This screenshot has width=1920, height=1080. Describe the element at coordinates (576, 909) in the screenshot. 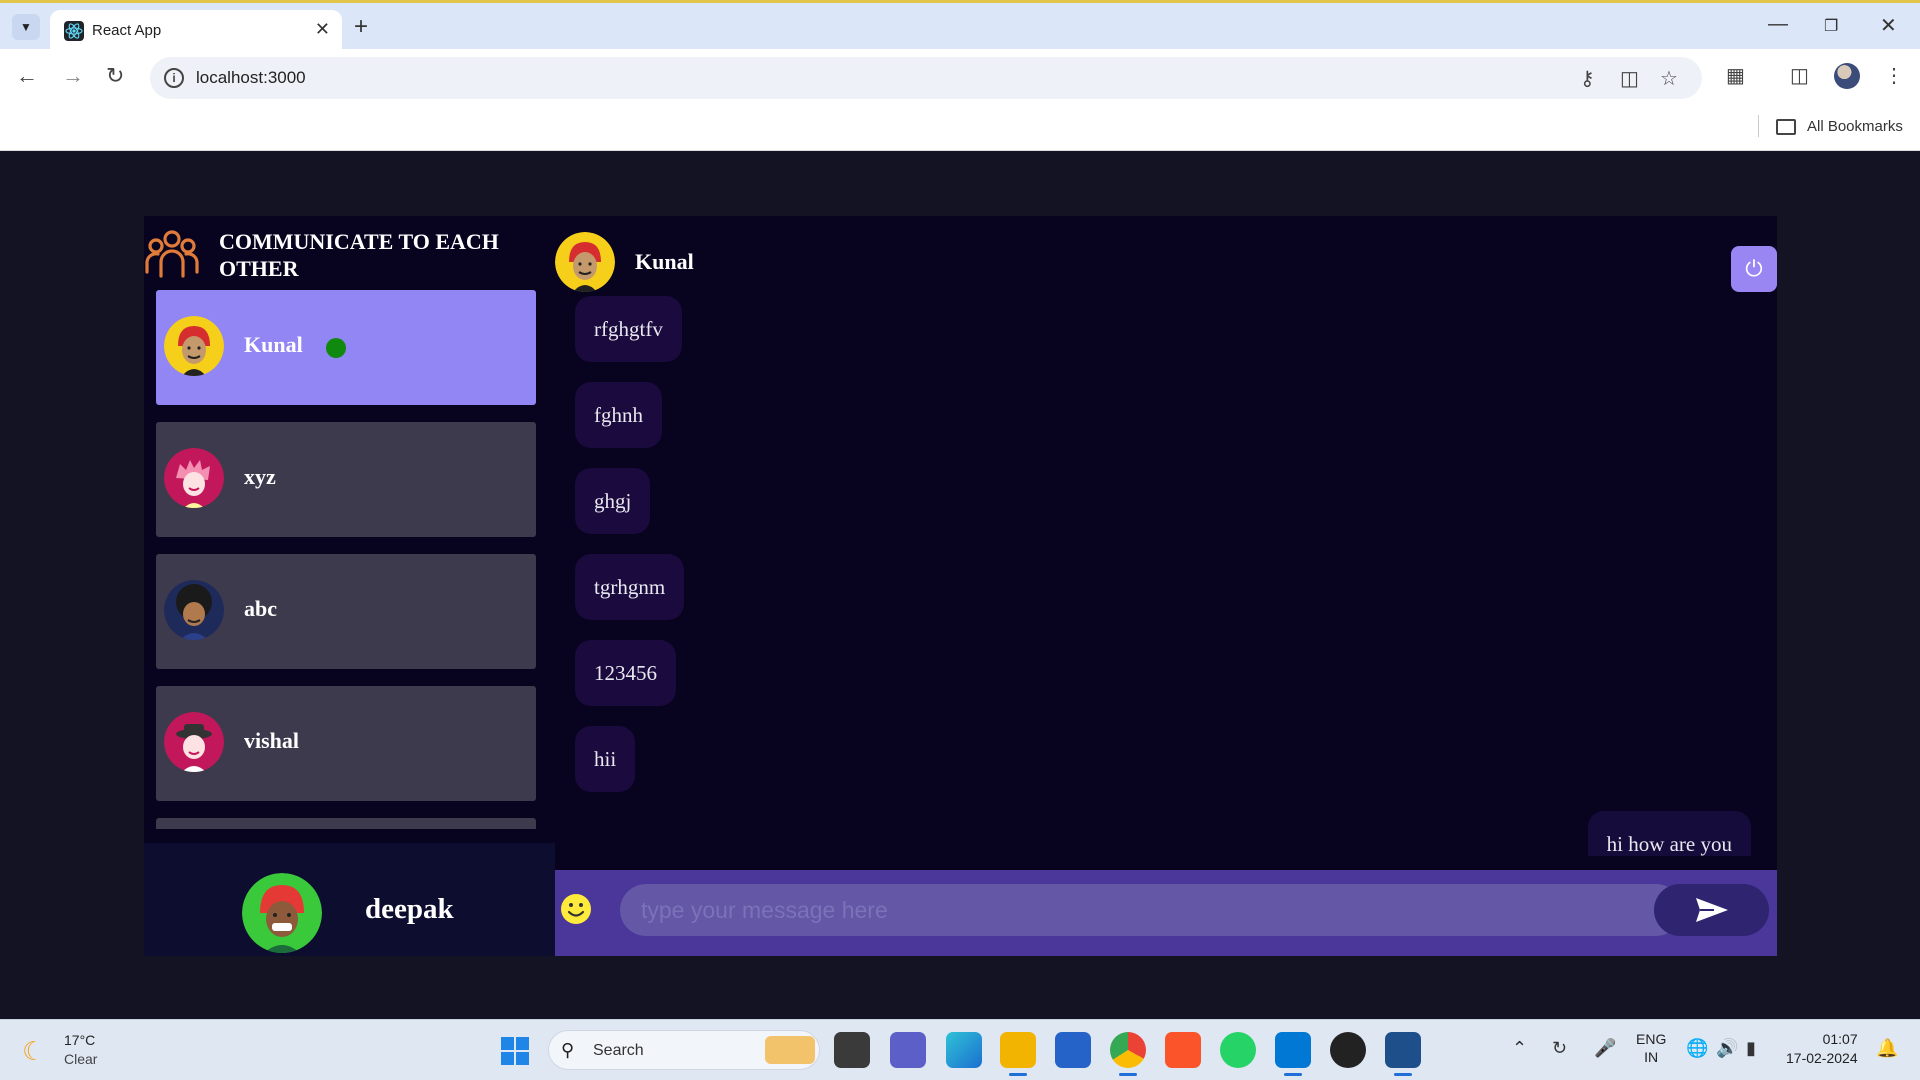

I see `emoji-picker-icon` at that location.